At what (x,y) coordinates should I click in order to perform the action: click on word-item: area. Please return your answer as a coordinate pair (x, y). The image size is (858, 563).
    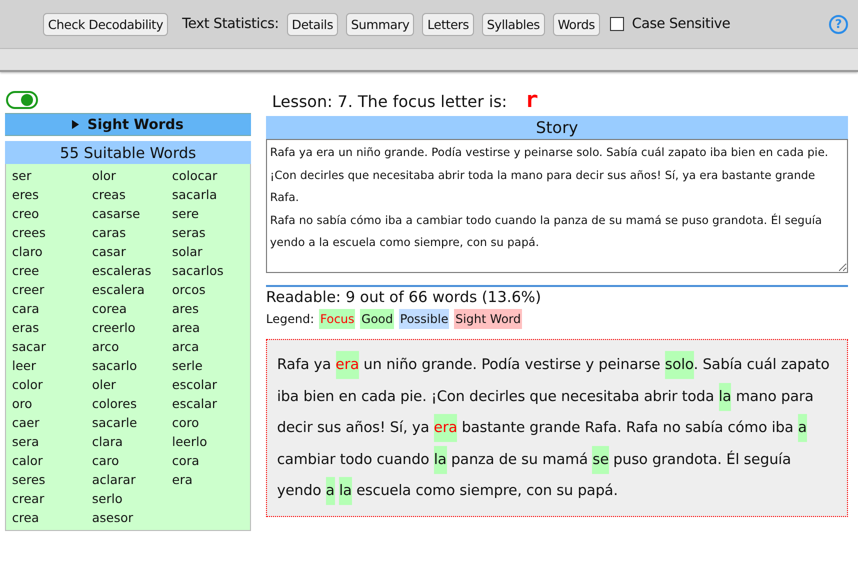
    Looking at the image, I should click on (186, 328).